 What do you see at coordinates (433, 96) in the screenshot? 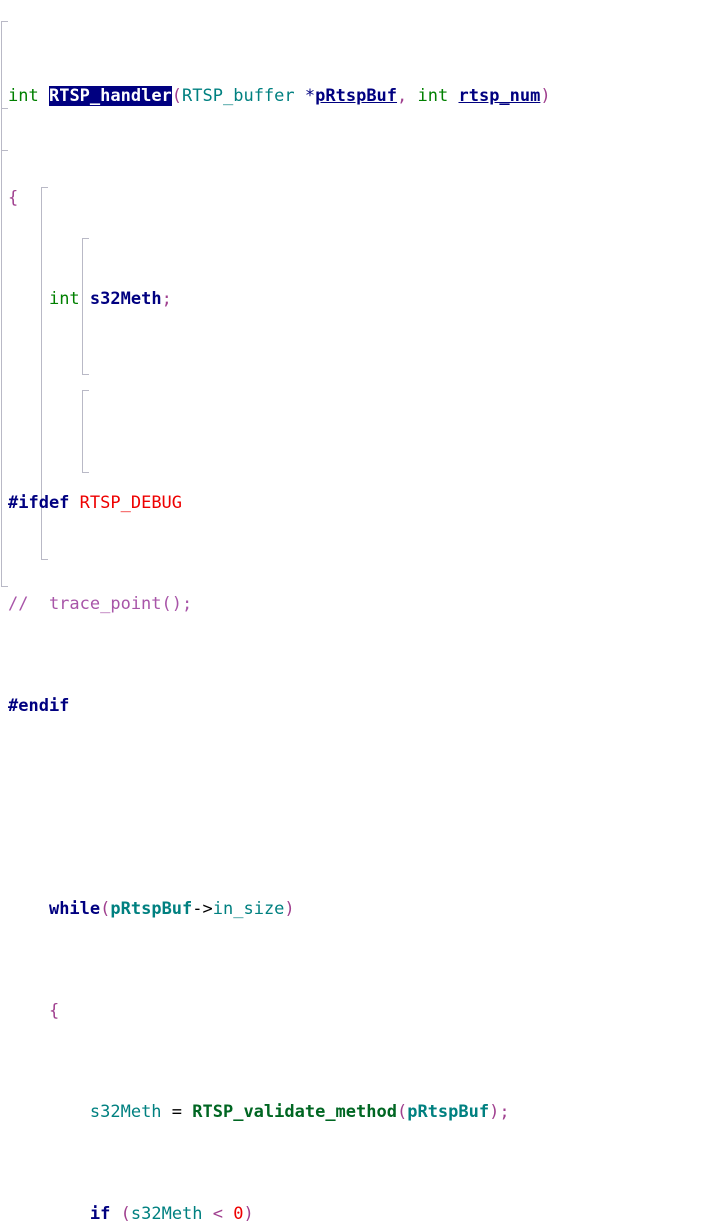
I see `token-type-int-2: int` at bounding box center [433, 96].